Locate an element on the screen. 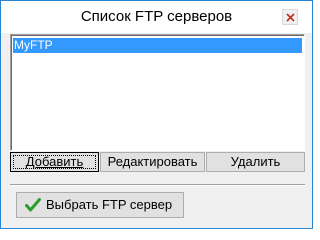  close-button is located at coordinates (290, 17).